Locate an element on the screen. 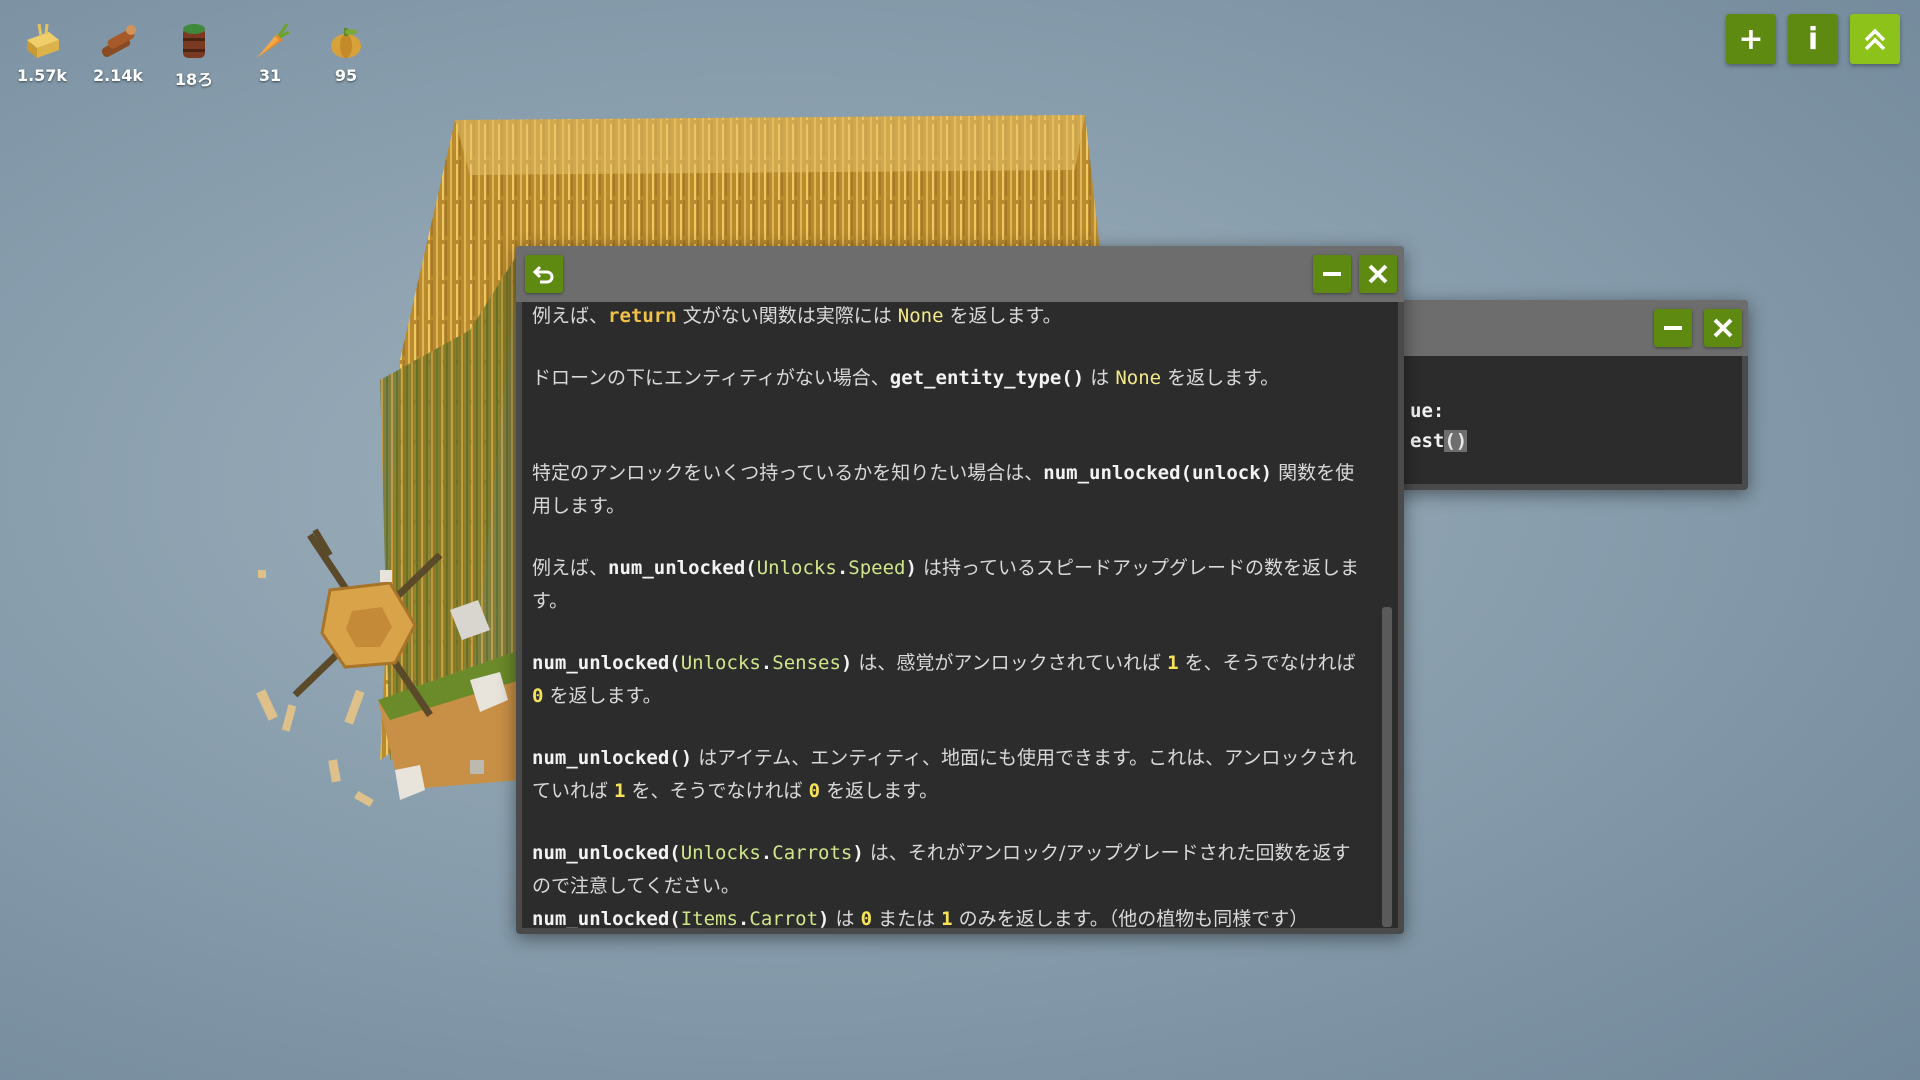  resource-water: 18ろ is located at coordinates (194, 54).